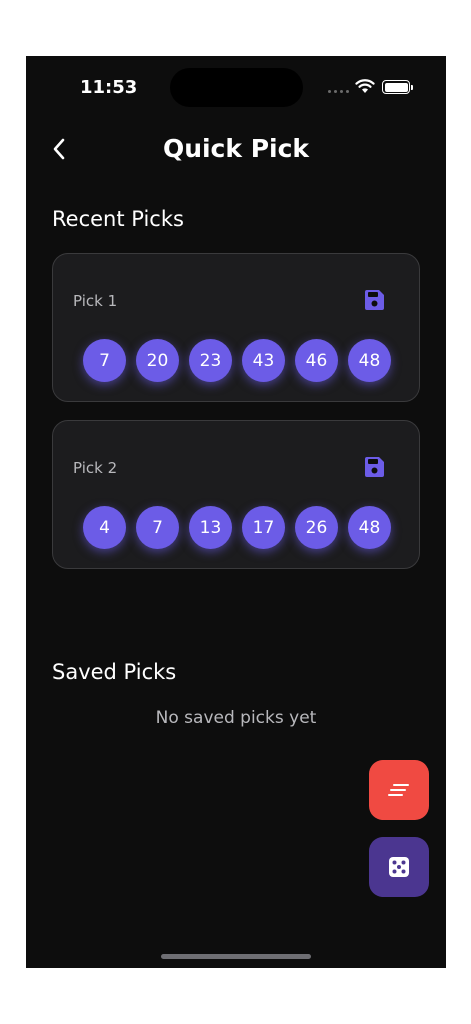  Describe the element at coordinates (263, 360) in the screenshot. I see `number-ball: 43` at that location.